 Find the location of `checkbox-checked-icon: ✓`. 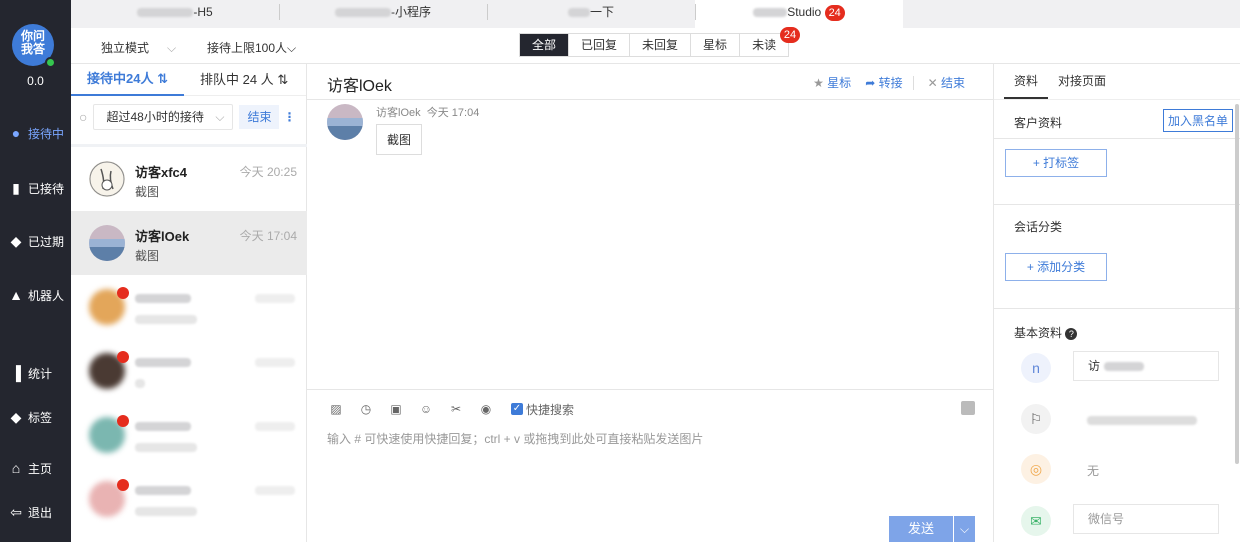

checkbox-checked-icon: ✓ is located at coordinates (517, 409).